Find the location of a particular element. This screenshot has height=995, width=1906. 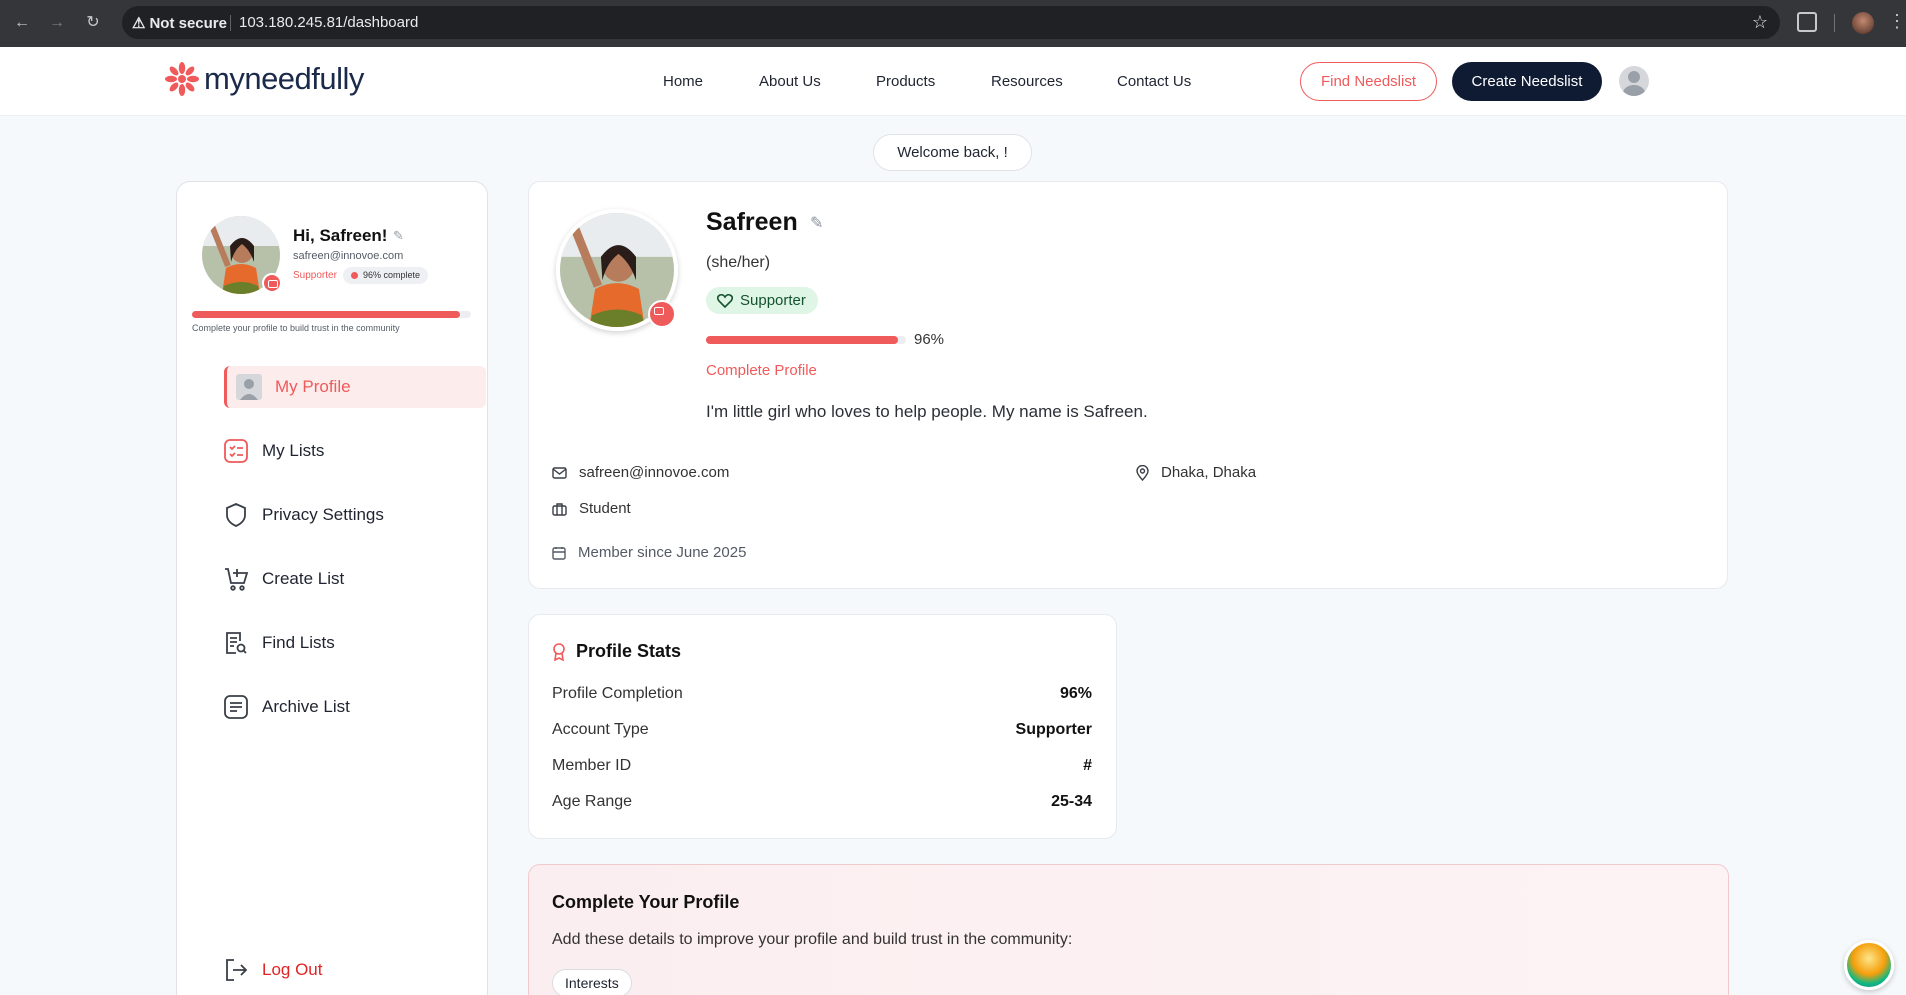

sidebar-item-label: Find Lists is located at coordinates (298, 642).